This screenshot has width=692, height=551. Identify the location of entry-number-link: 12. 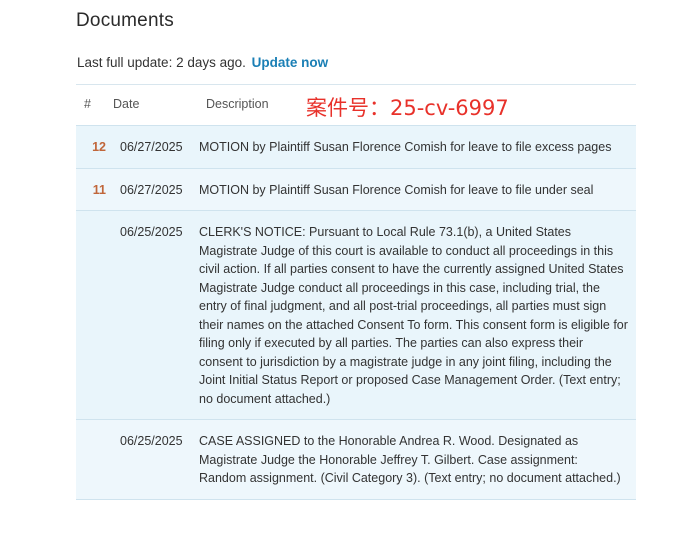
(91, 147).